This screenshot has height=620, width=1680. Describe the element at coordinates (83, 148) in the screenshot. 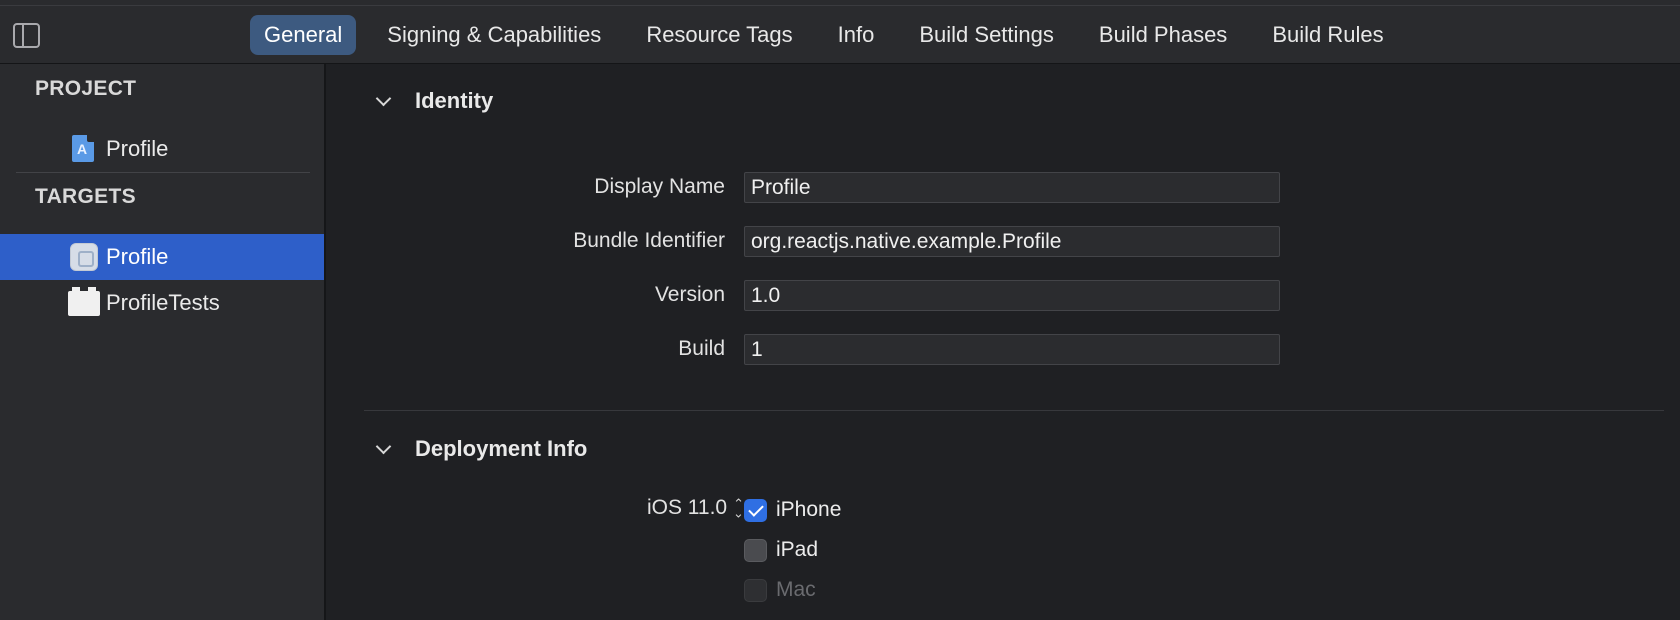

I see `xcode-project-icon` at that location.